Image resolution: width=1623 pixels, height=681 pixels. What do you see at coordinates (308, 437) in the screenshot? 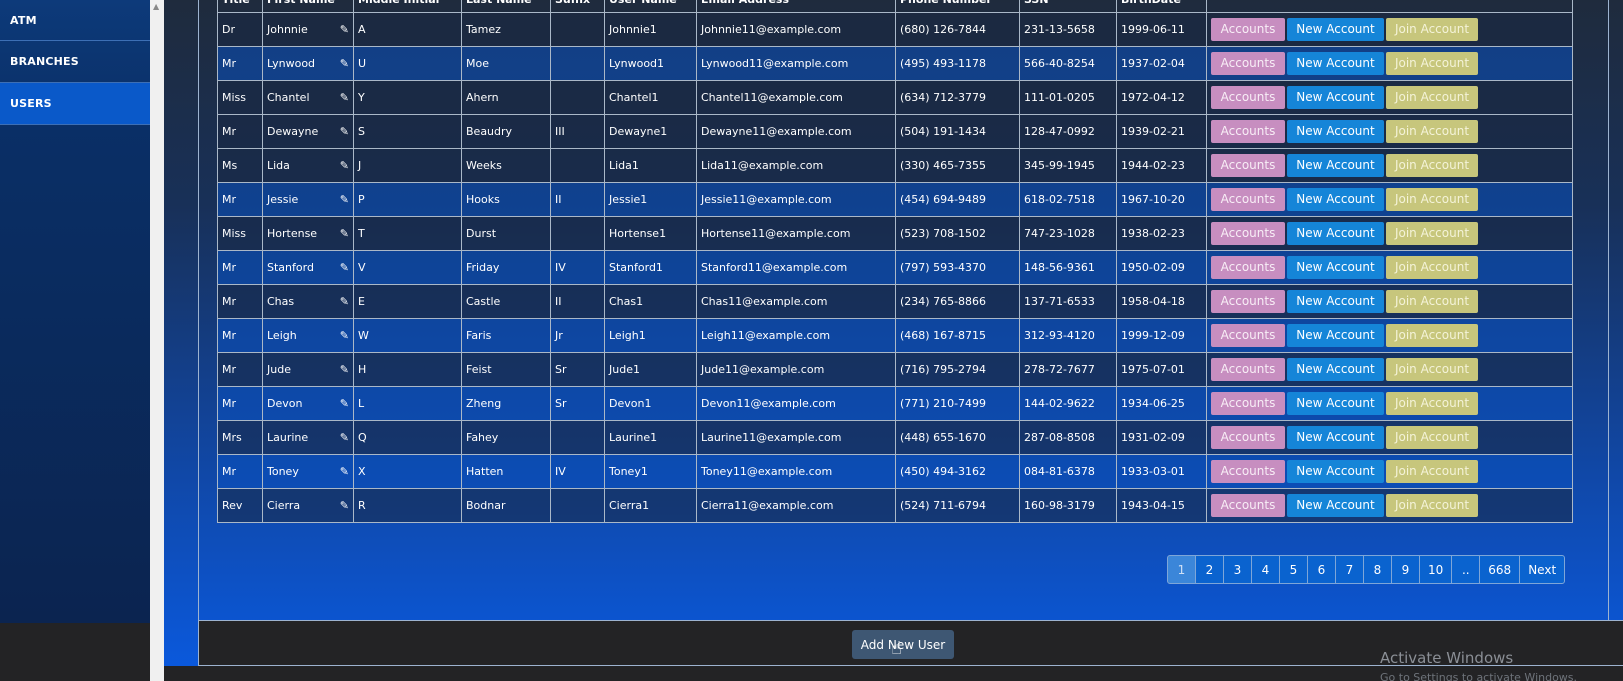
I see `cell-first-name: Laurine ✎` at bounding box center [308, 437].